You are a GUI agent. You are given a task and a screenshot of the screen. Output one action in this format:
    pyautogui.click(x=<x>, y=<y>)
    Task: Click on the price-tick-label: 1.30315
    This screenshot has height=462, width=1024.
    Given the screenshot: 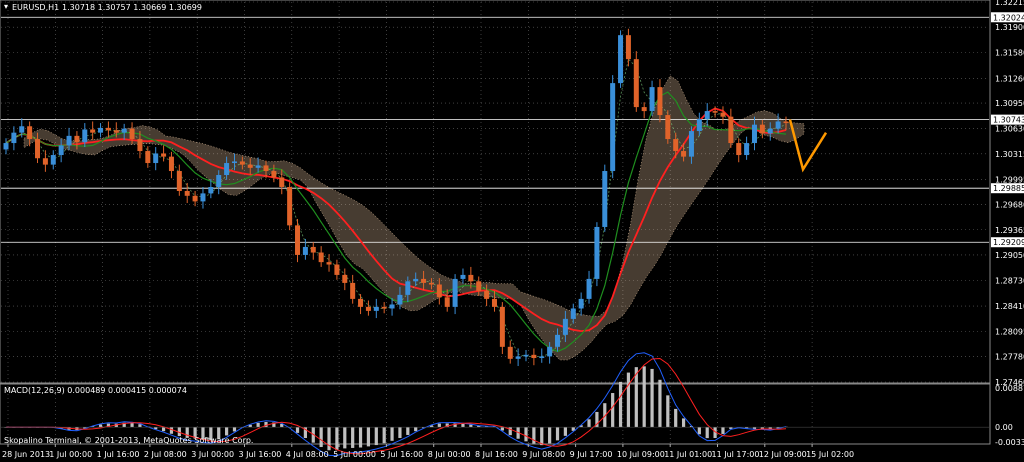 What is the action you would take?
    pyautogui.click(x=1009, y=154)
    